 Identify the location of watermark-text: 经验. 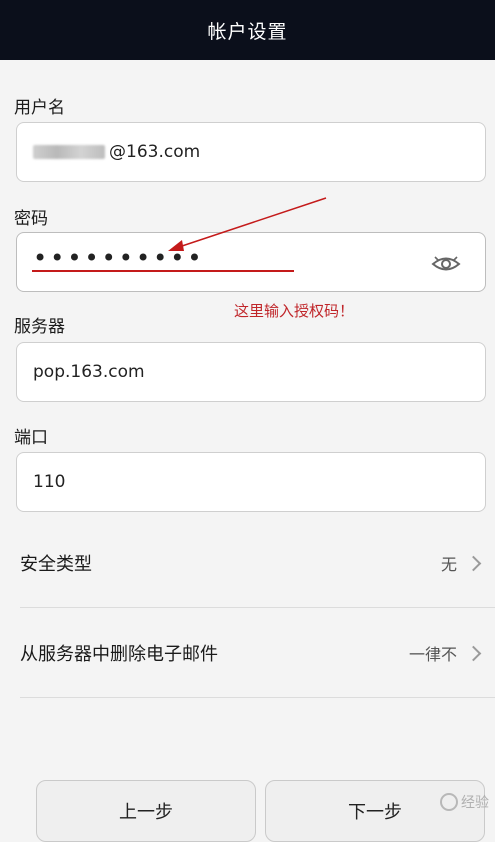
(475, 803).